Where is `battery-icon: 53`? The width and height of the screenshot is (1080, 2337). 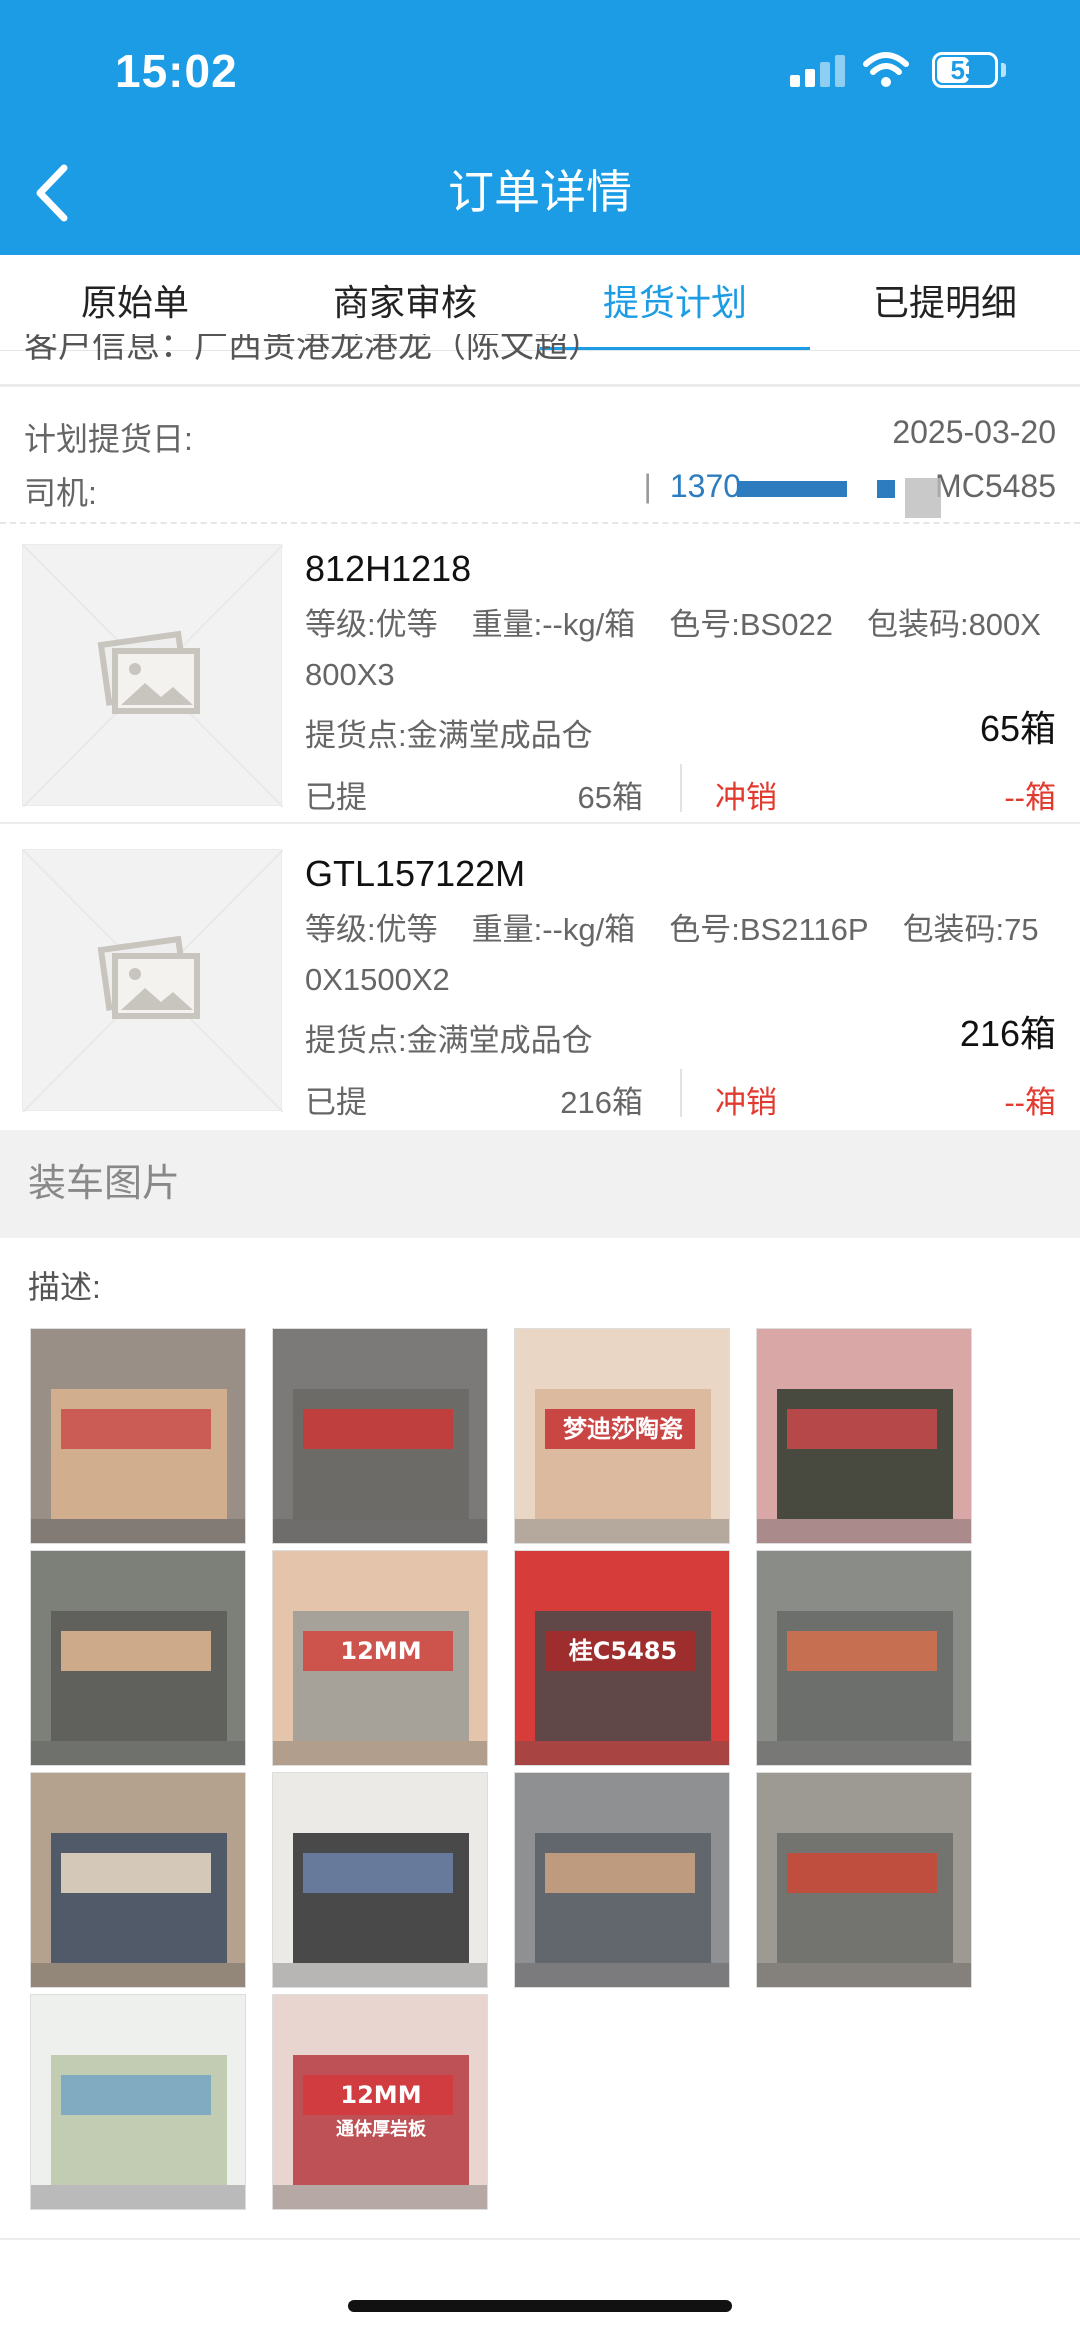
battery-icon: 53 is located at coordinates (965, 70).